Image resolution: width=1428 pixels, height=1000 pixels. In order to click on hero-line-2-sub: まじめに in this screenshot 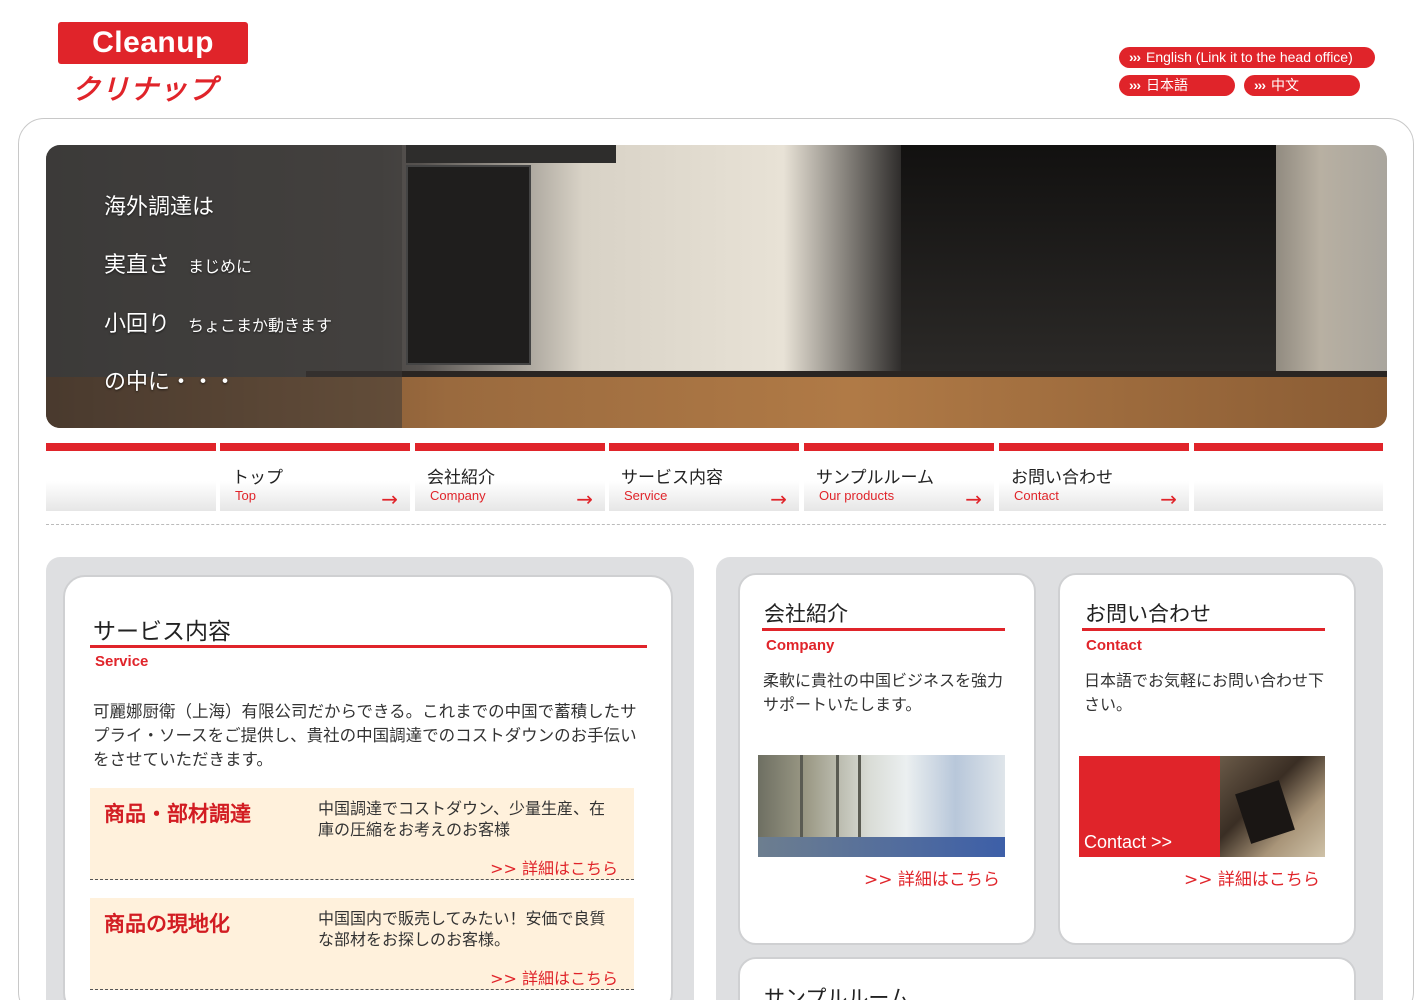, I will do `click(220, 266)`.